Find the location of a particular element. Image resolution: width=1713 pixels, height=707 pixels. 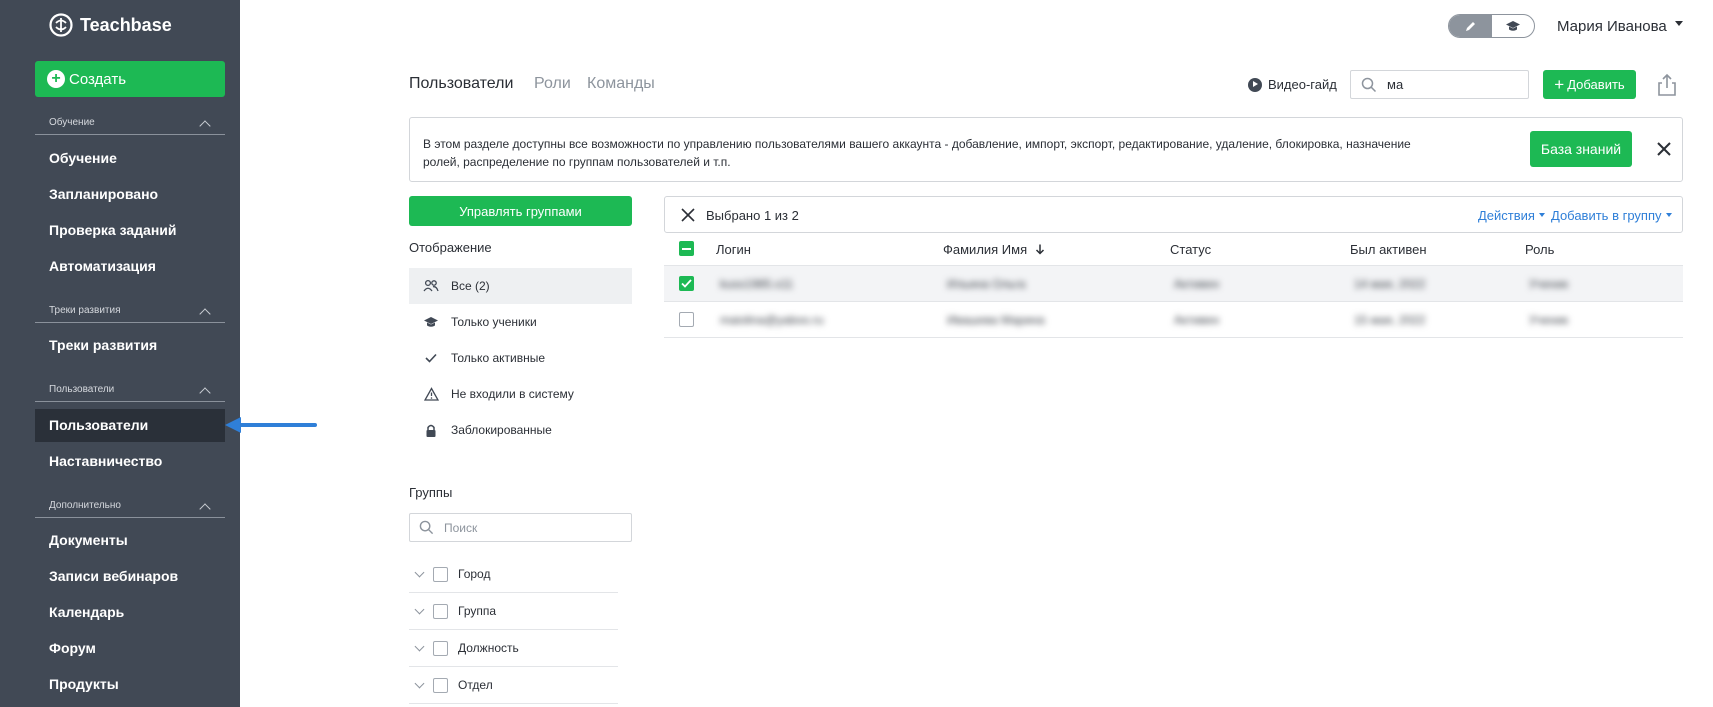

logo: Teachbase is located at coordinates (110, 25).